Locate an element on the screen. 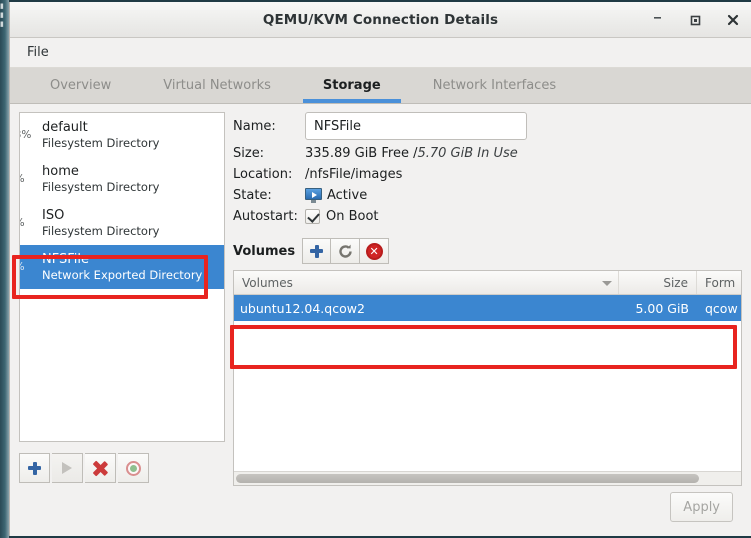 The image size is (751, 538). name-row: Name: is located at coordinates (487, 126).